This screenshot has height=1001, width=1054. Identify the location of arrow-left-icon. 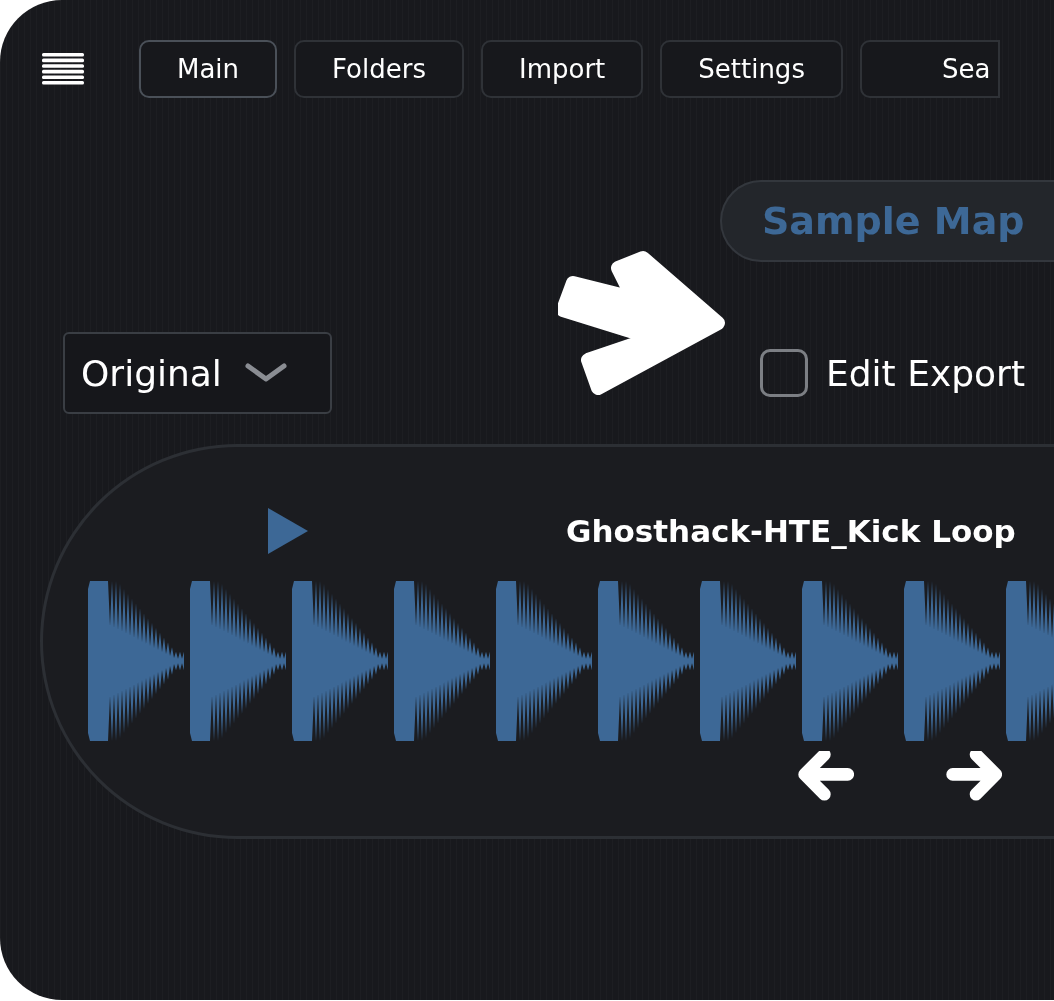
(826, 777).